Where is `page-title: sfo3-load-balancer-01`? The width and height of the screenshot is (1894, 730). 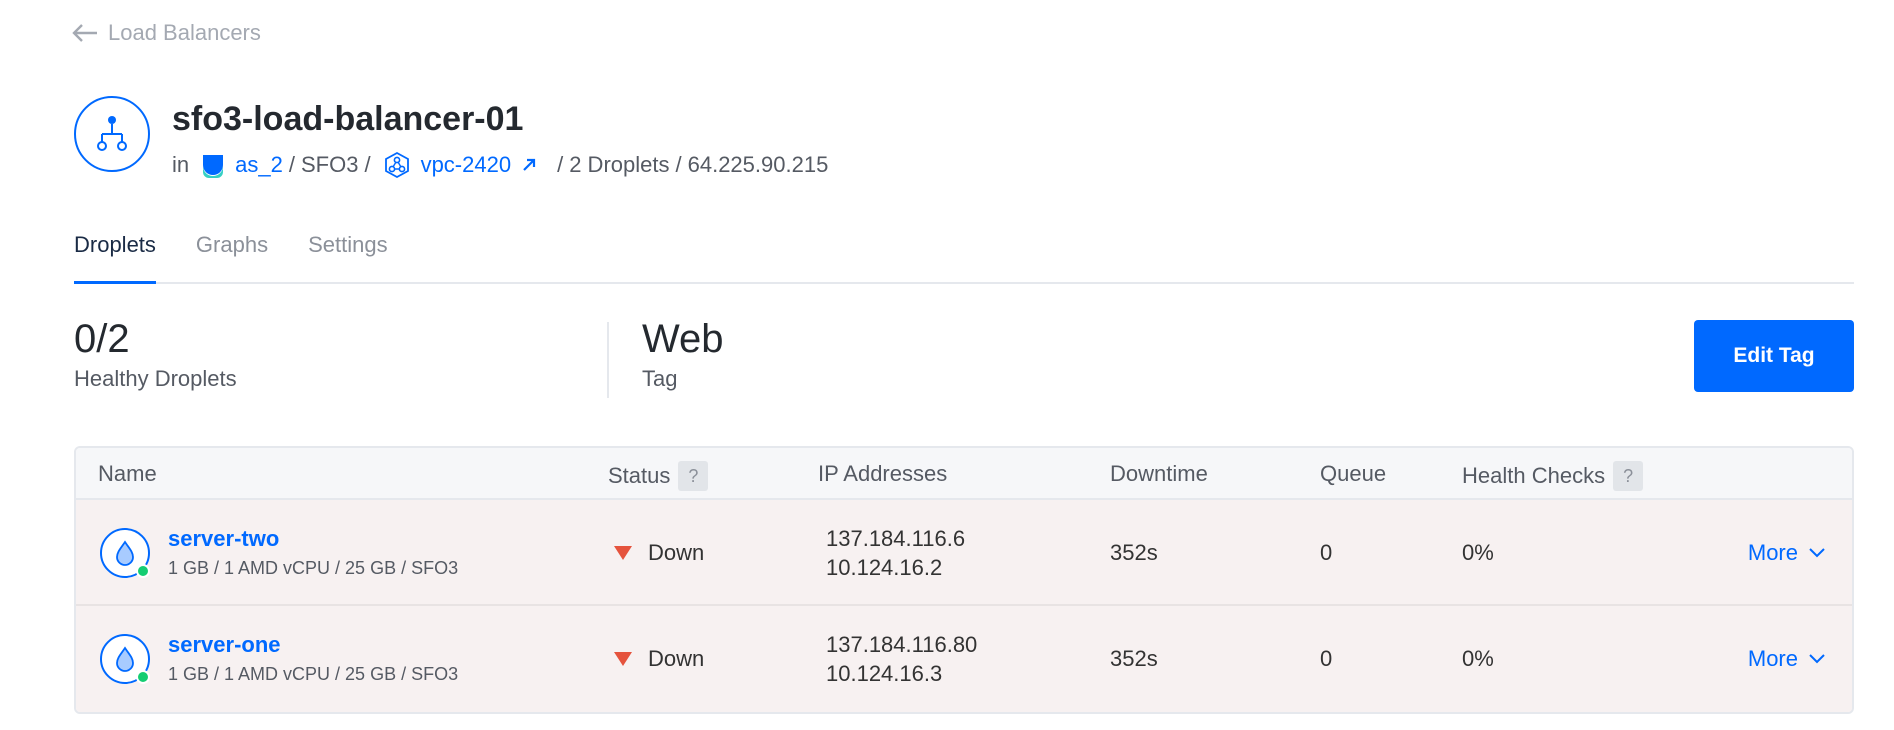 page-title: sfo3-load-balancer-01 is located at coordinates (348, 119).